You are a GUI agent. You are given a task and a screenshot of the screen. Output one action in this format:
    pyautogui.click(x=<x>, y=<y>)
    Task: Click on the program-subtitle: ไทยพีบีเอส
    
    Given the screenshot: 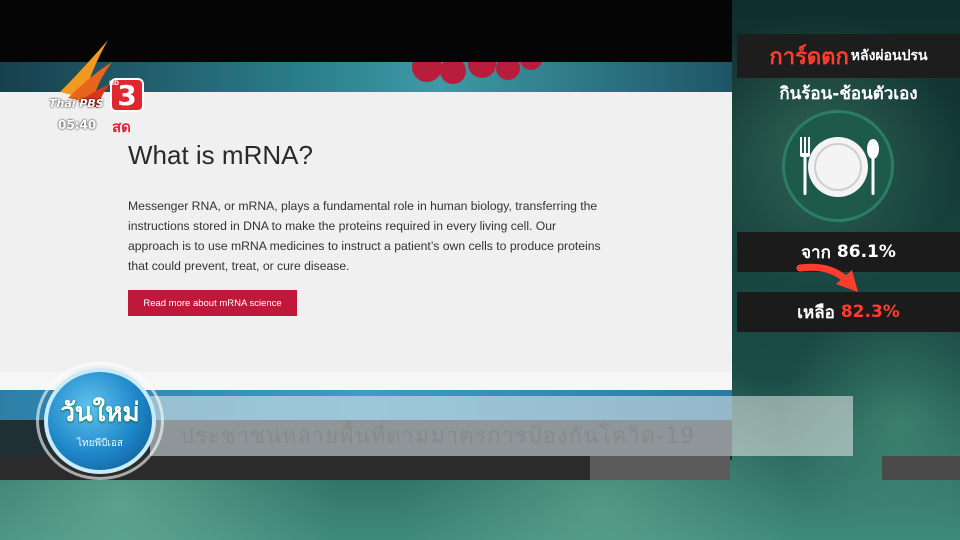 What is the action you would take?
    pyautogui.click(x=100, y=443)
    